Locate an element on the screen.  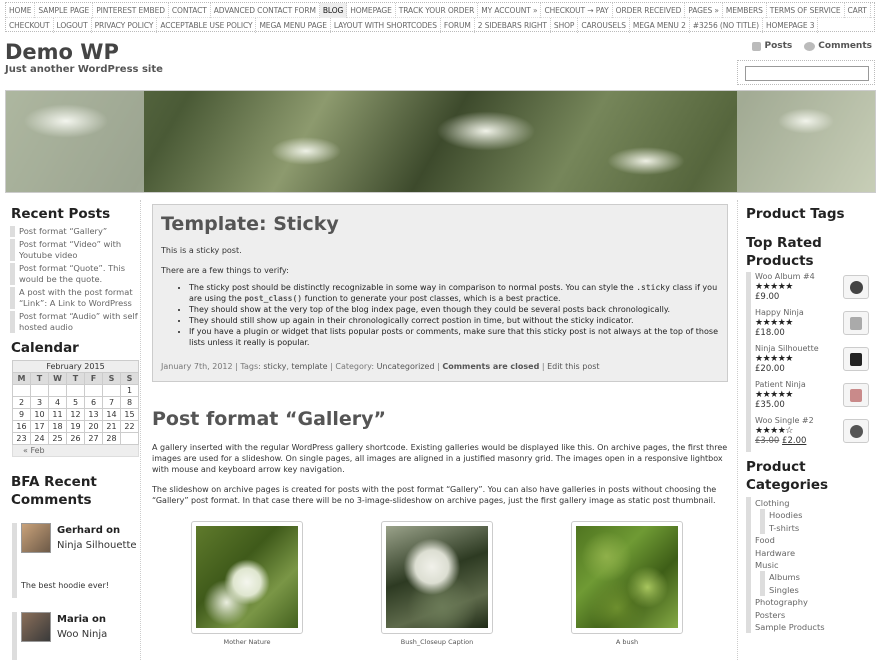
site-title: Demo WP is located at coordinates (62, 52).